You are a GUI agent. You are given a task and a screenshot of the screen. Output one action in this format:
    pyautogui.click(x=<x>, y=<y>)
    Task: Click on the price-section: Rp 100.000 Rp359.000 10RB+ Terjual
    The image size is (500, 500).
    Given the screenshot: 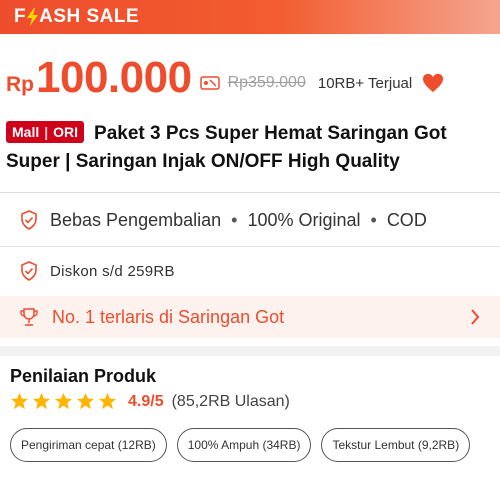 What is the action you would take?
    pyautogui.click(x=250, y=78)
    